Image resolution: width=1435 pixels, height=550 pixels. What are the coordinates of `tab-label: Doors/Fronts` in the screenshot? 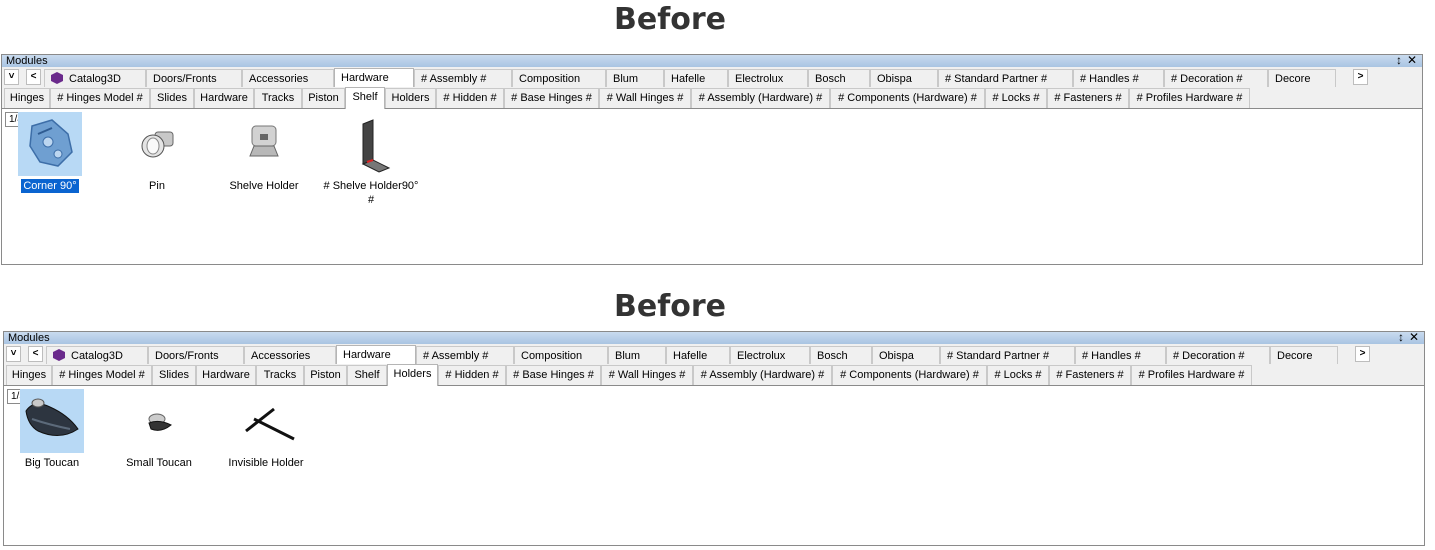 It's located at (187, 356).